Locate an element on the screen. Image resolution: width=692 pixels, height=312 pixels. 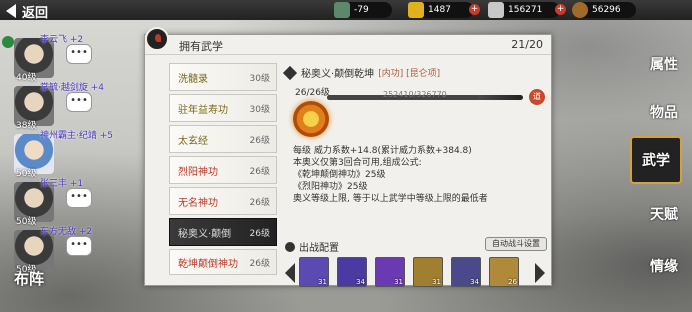
description-line: 每级 威力系数+14.8(累计威力系数+384.8) is located at coordinates (382, 151).